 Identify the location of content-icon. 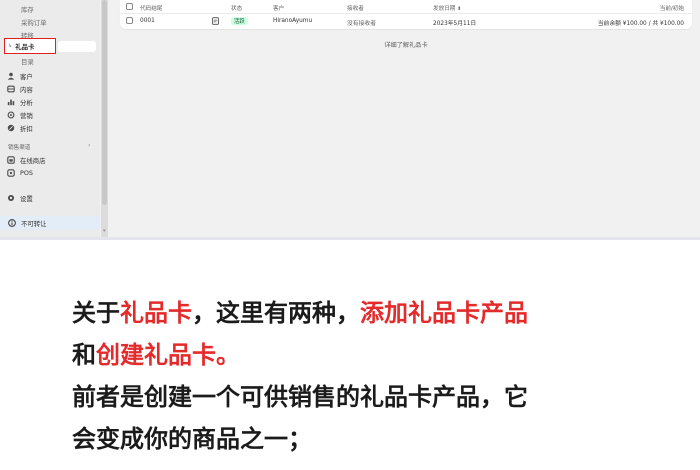
(10, 89).